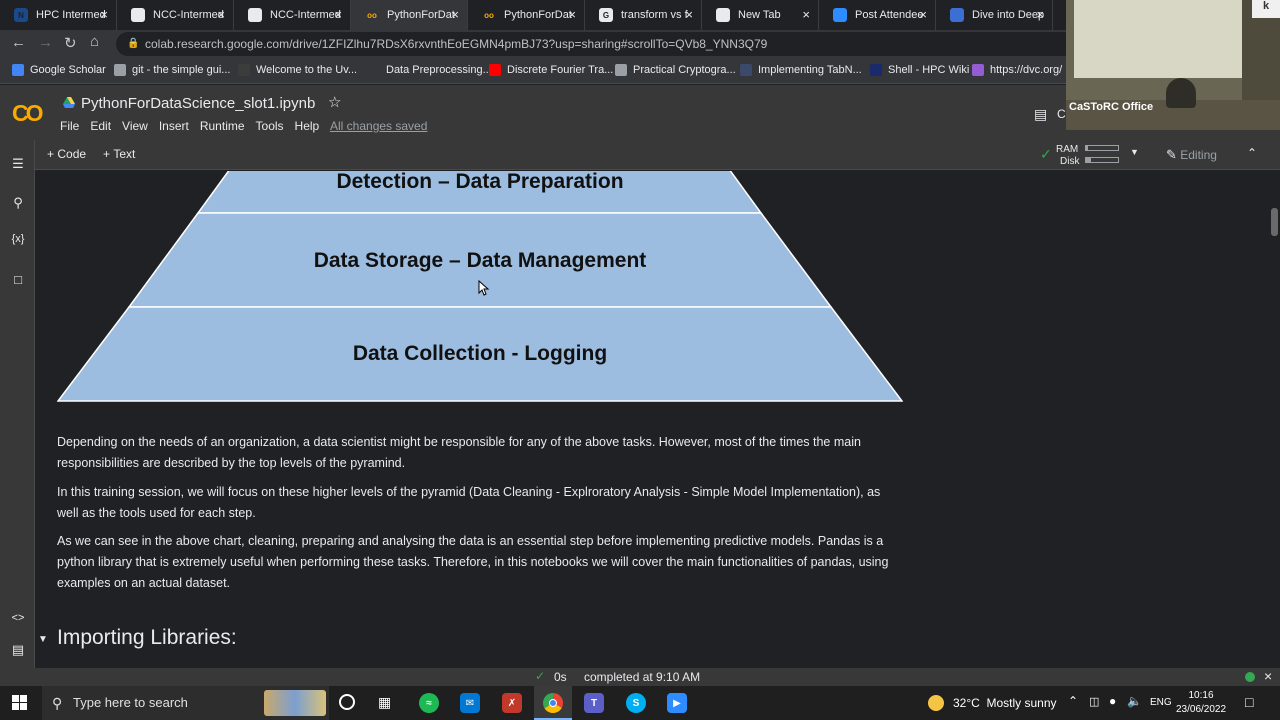 The width and height of the screenshot is (1280, 720). What do you see at coordinates (18, 618) in the screenshot?
I see `code-snippets-icon: <>` at bounding box center [18, 618].